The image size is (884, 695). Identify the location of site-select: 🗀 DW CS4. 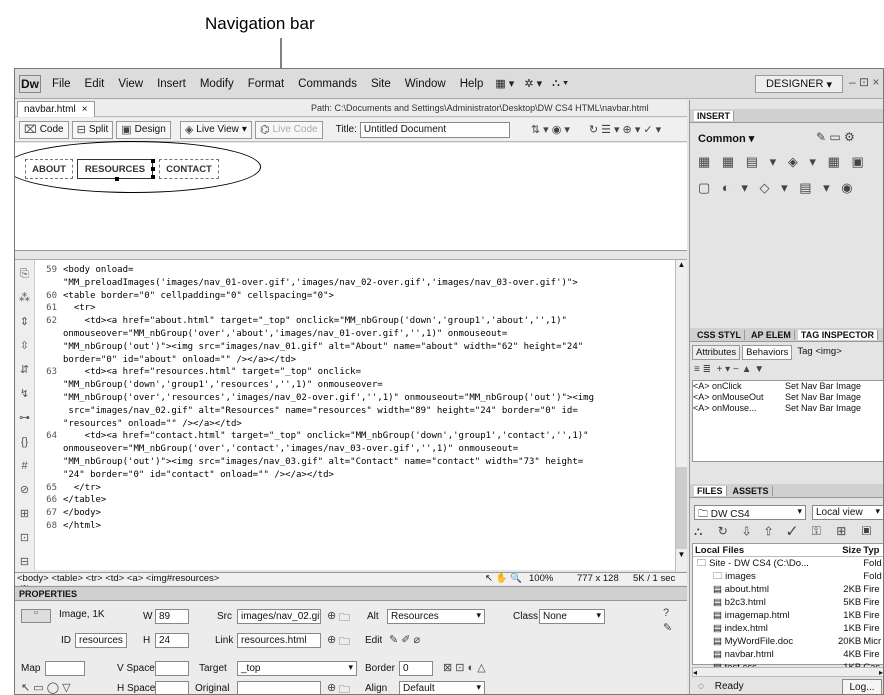
(750, 512).